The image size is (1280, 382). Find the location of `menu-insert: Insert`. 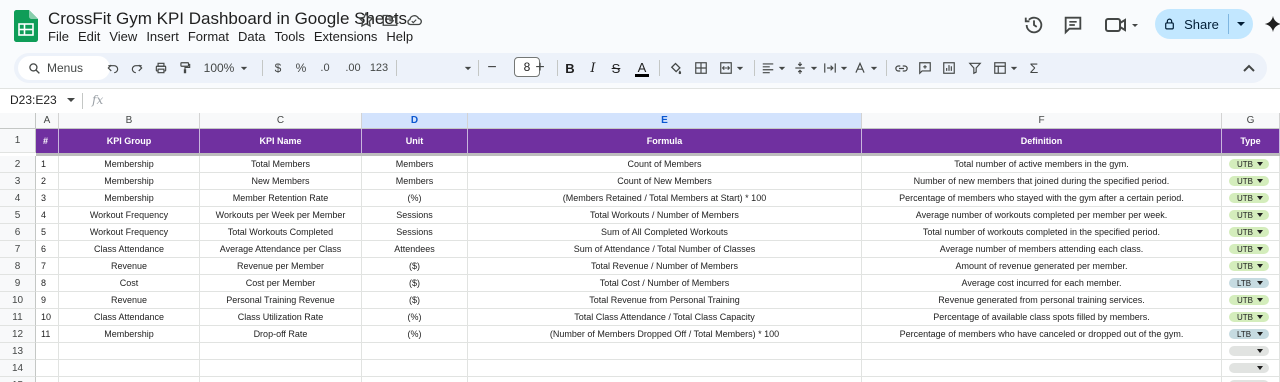

menu-insert: Insert is located at coordinates (162, 37).